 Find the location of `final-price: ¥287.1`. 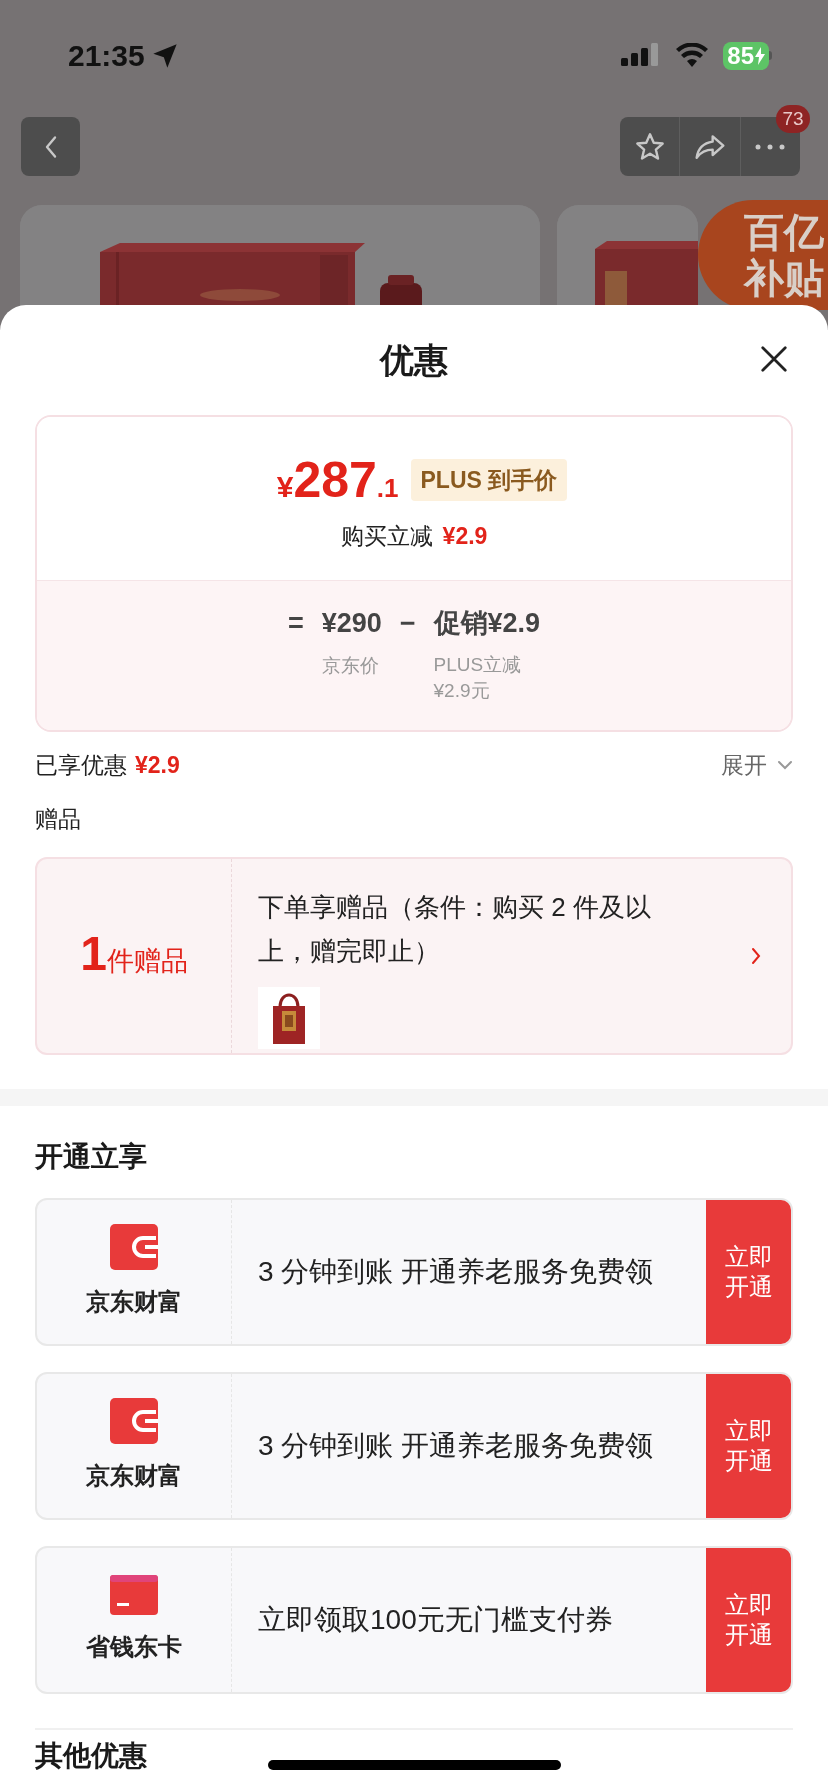

final-price: ¥287.1 is located at coordinates (337, 480).